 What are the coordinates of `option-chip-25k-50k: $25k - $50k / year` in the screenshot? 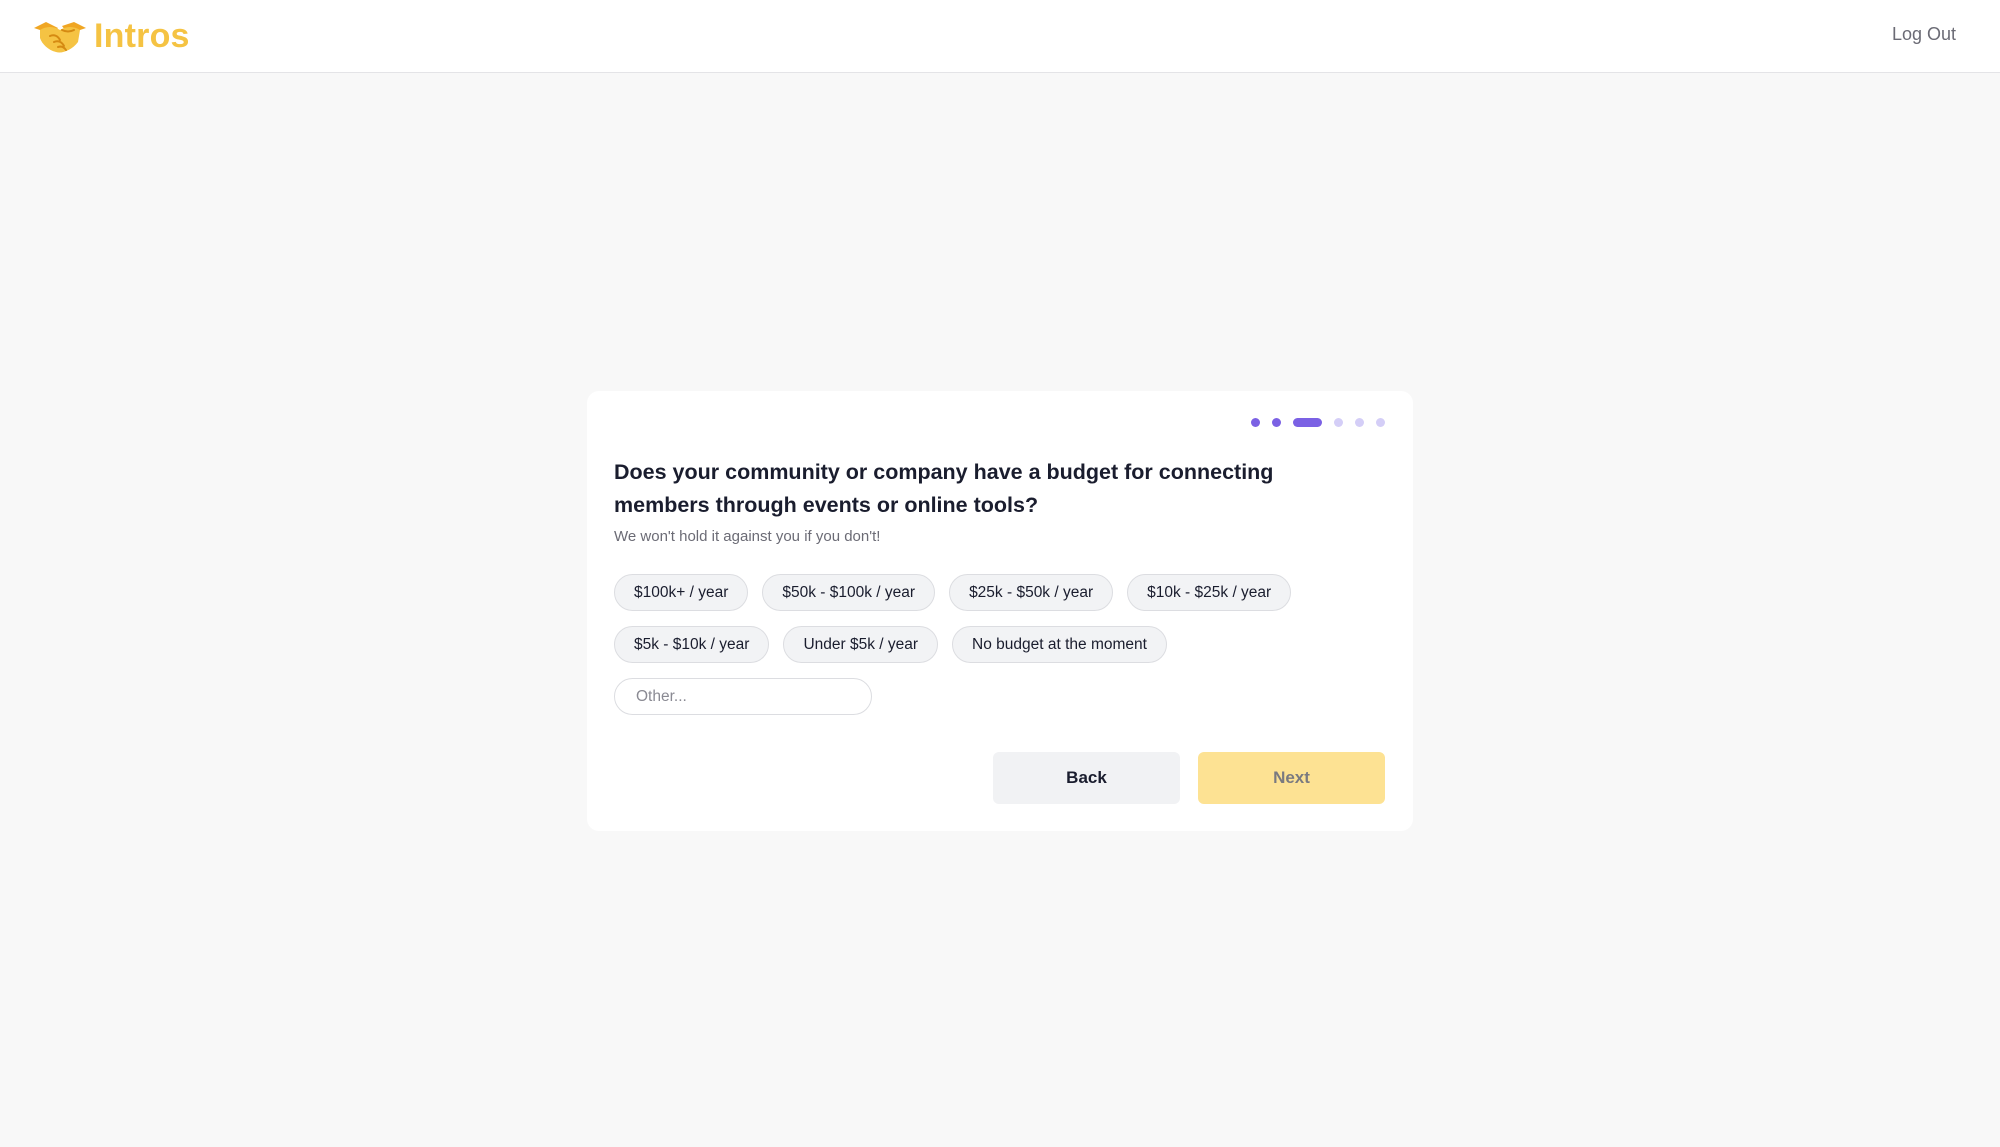 It's located at (1031, 592).